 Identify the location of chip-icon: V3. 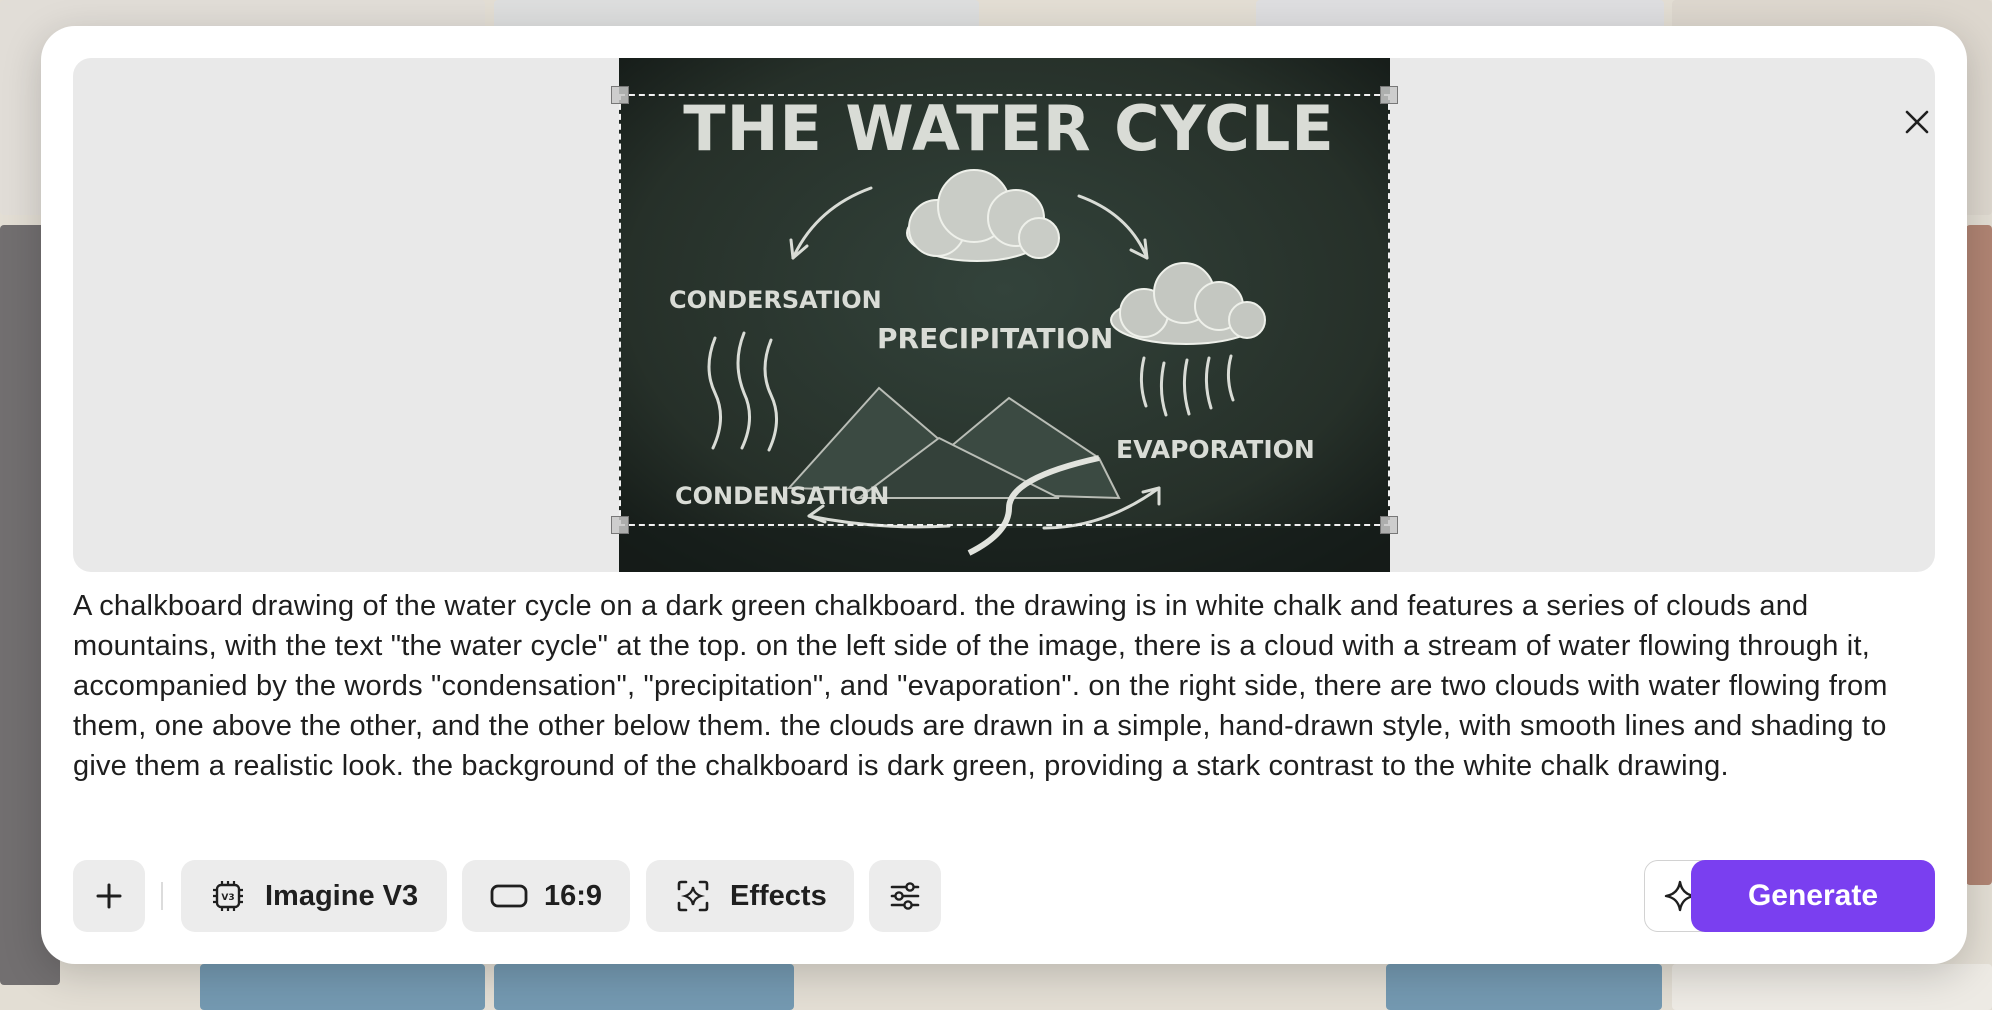
(228, 896).